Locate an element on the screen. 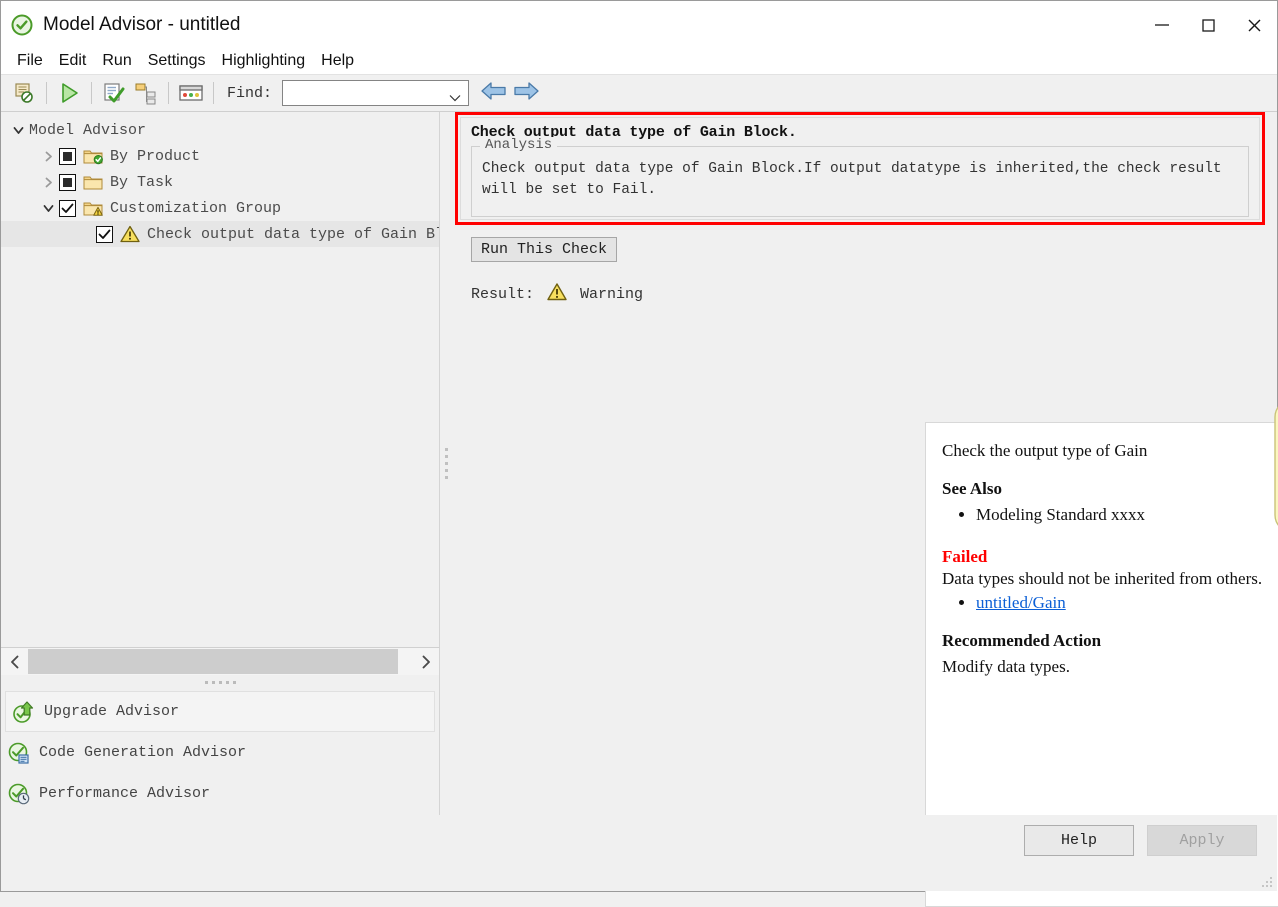 The height and width of the screenshot is (907, 1278). scroll-left-button is located at coordinates (14, 661).